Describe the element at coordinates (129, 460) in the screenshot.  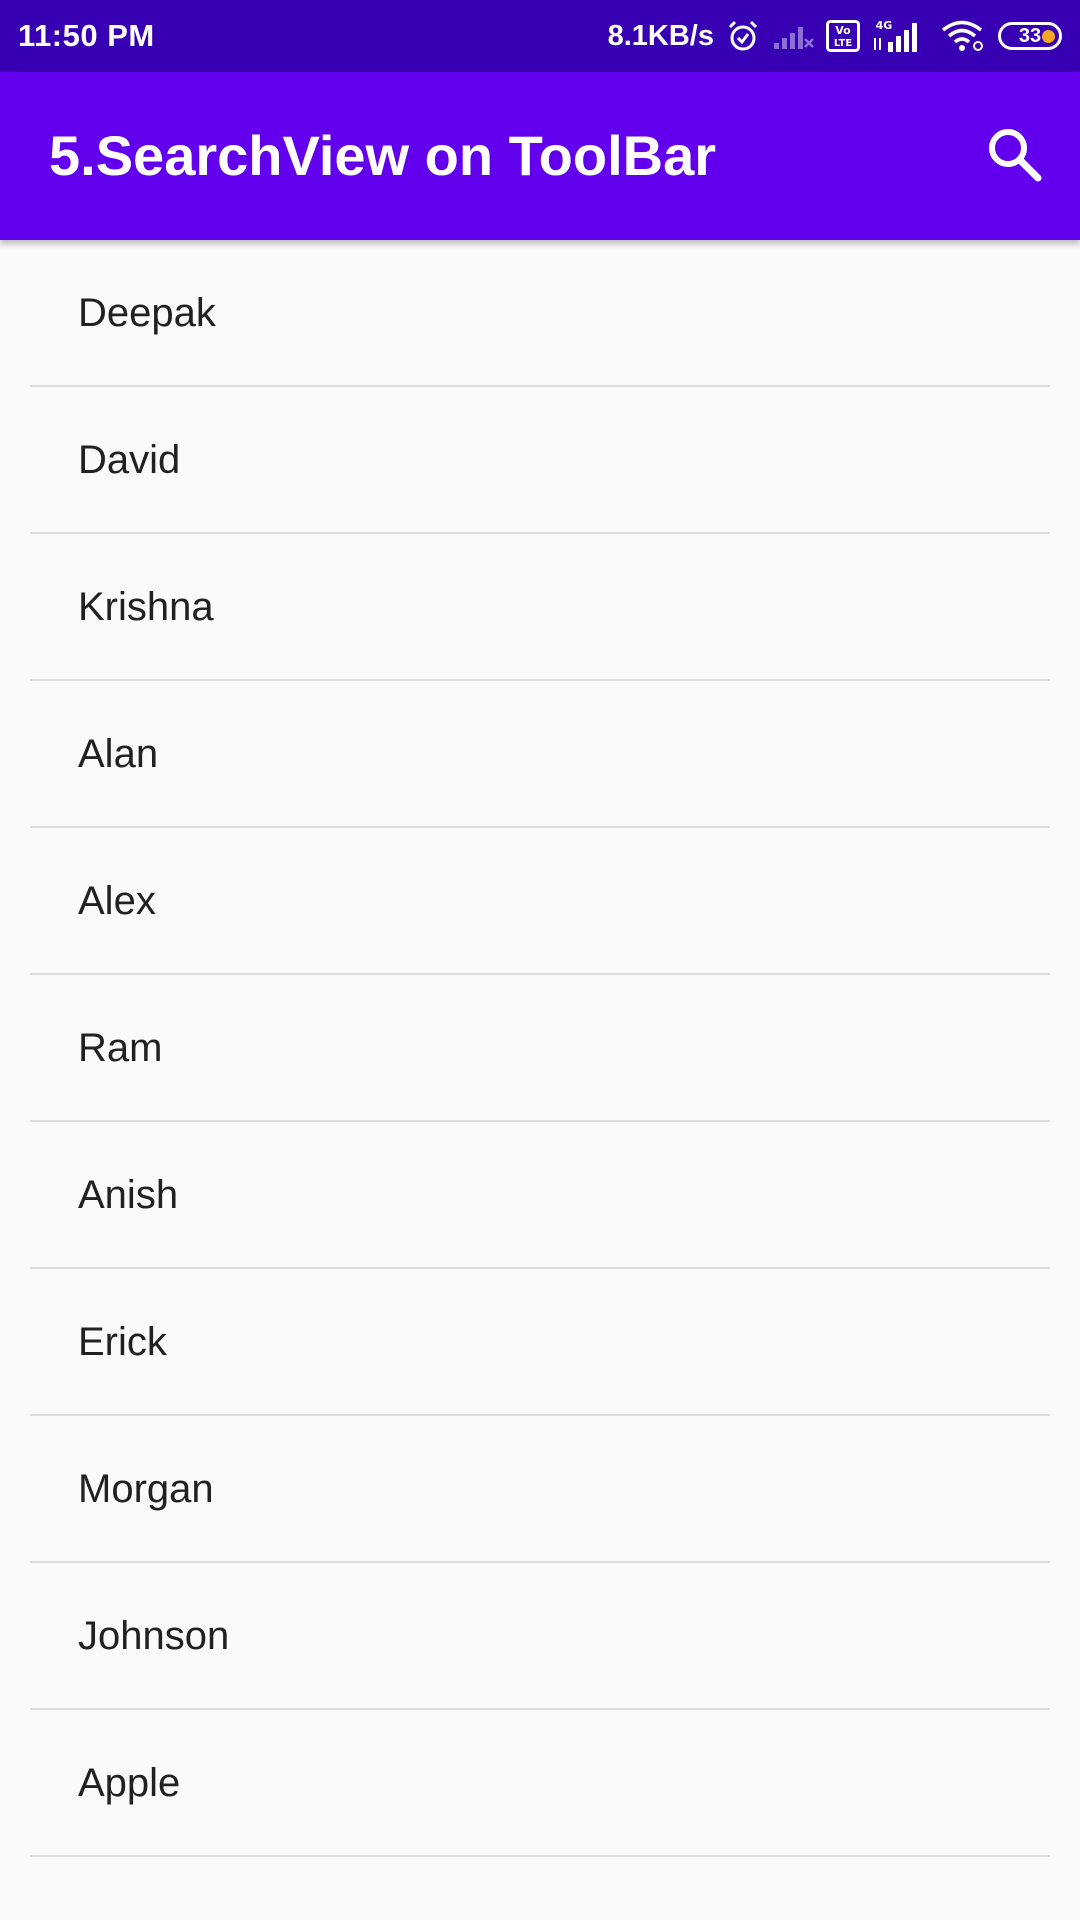
I see `list-item-label: David` at that location.